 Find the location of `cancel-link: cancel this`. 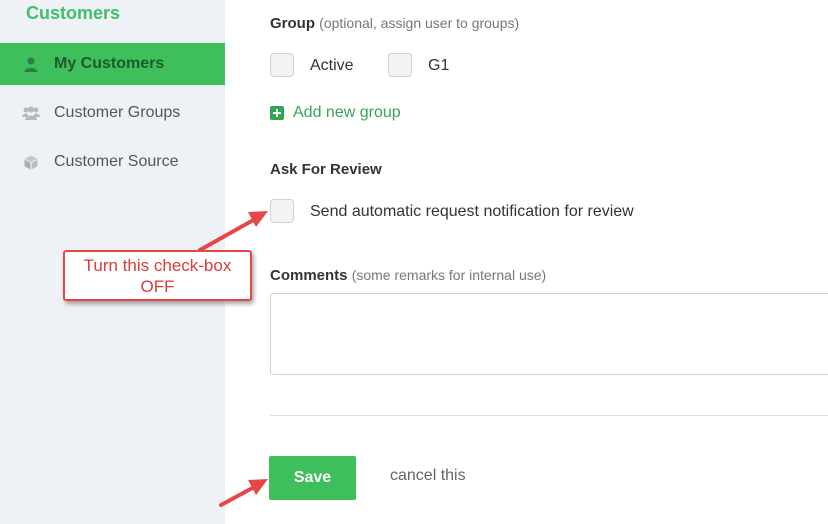

cancel-link: cancel this is located at coordinates (428, 476).